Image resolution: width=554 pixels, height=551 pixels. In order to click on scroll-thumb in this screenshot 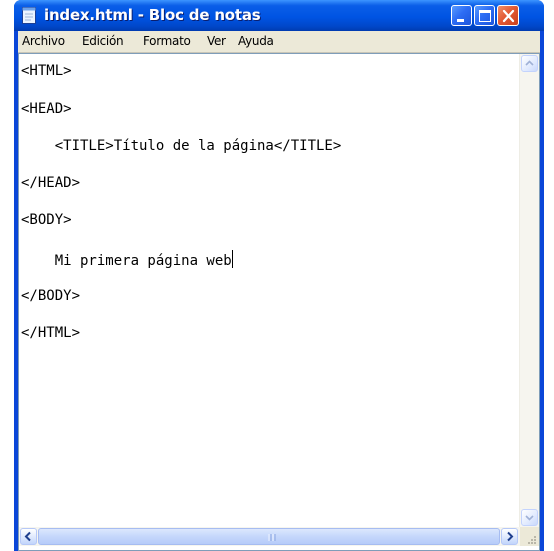, I will do `click(269, 536)`.